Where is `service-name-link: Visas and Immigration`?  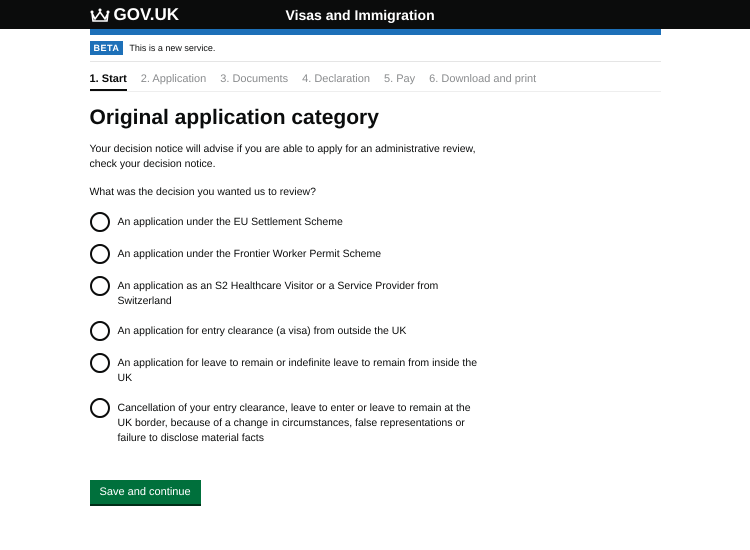 service-name-link: Visas and Immigration is located at coordinates (360, 14).